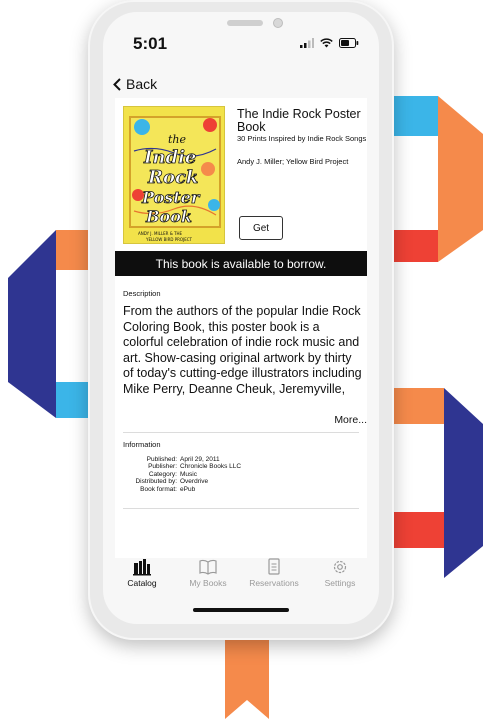 The image size is (483, 719). Describe the element at coordinates (150, 43) in the screenshot. I see `status-time: 5:01` at that location.